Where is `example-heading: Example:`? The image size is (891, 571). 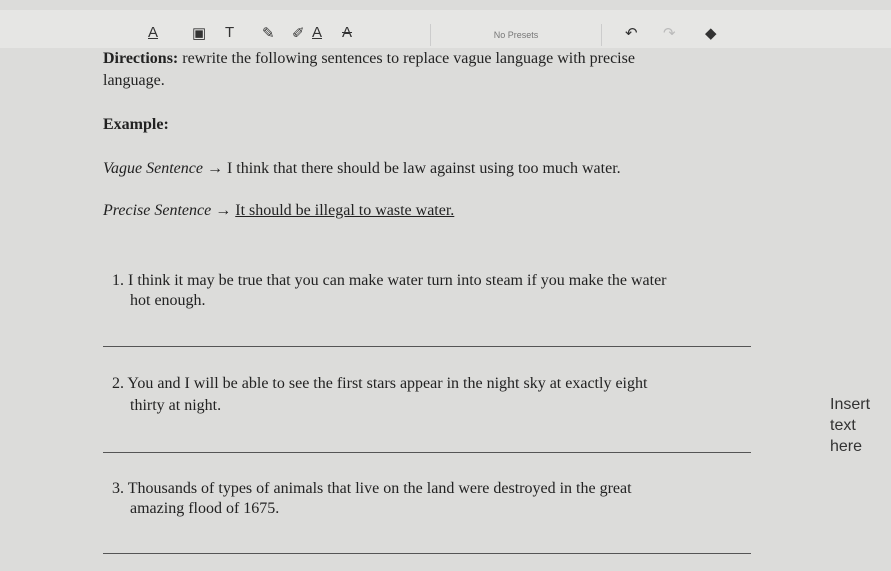
example-heading: Example: is located at coordinates (136, 124).